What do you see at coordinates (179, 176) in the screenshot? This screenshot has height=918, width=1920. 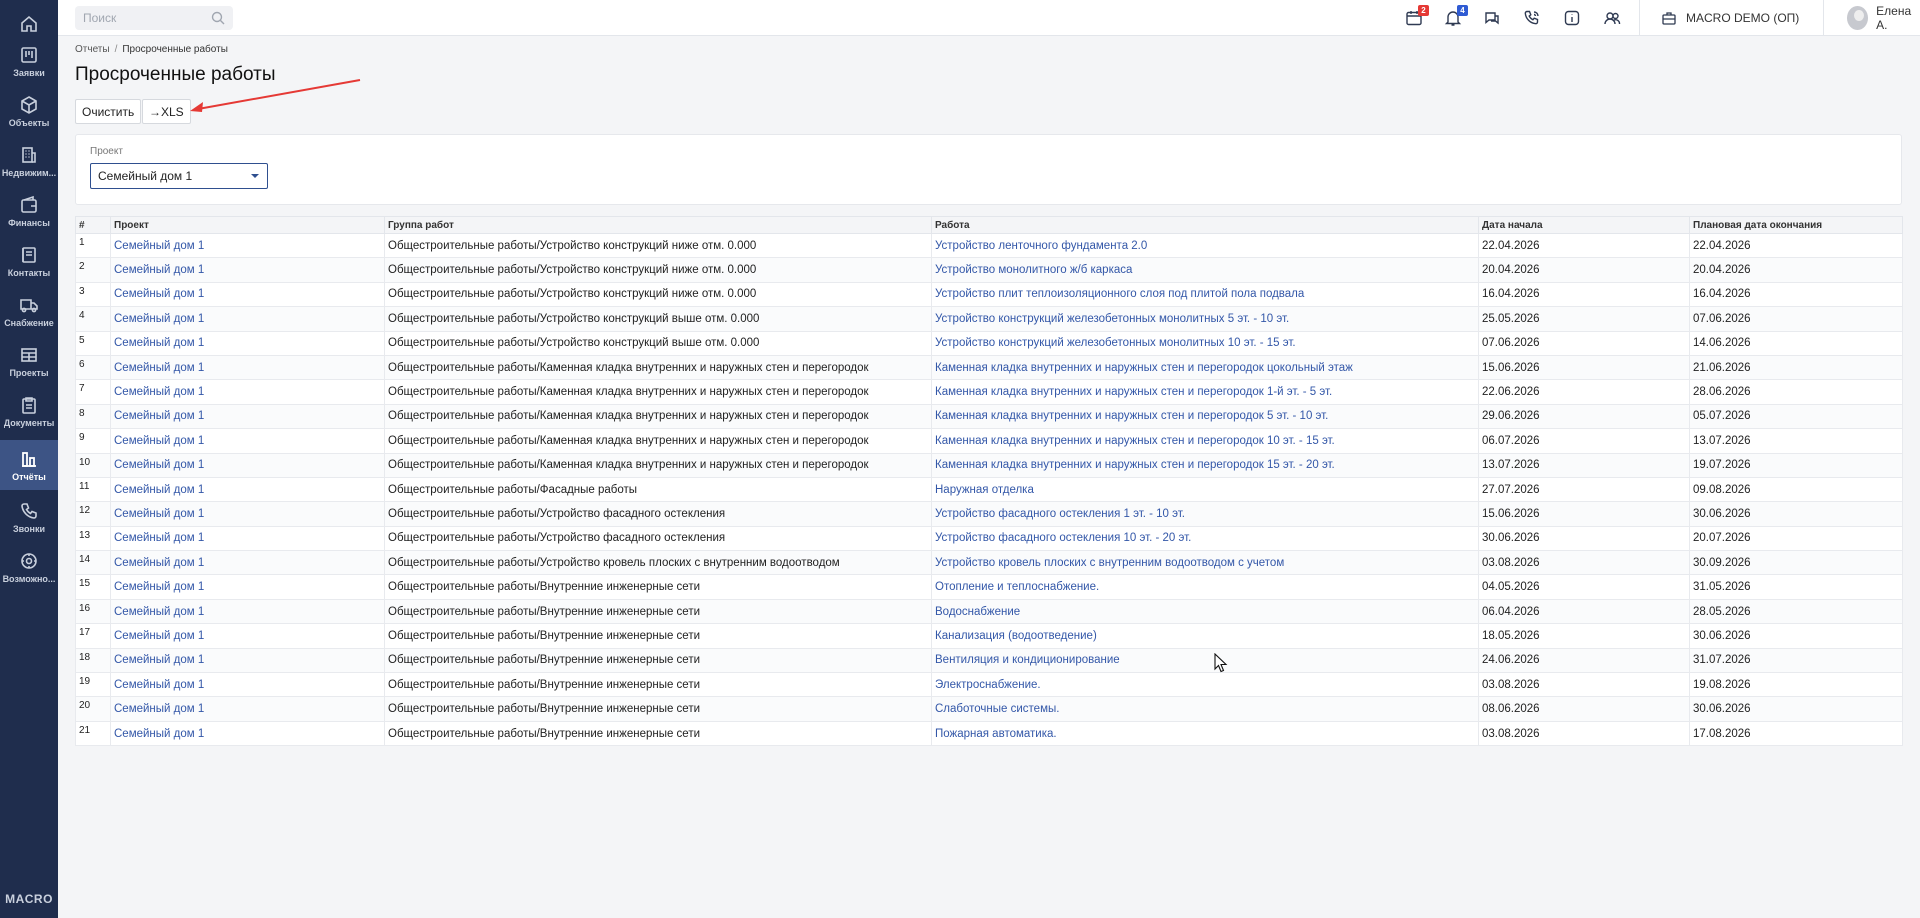 I see `project-select: Семейный дом 1` at bounding box center [179, 176].